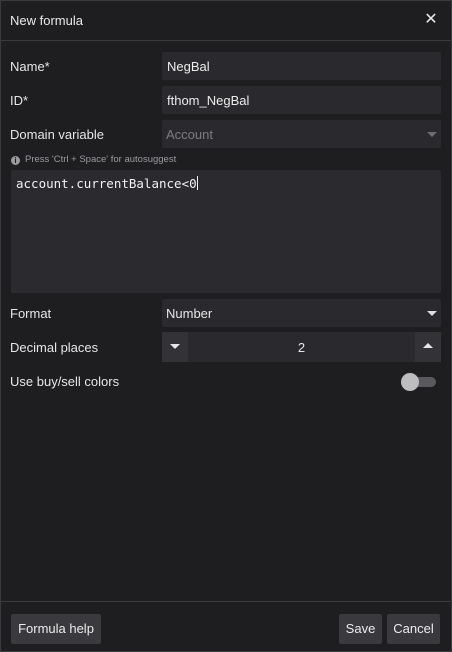  What do you see at coordinates (197, 183) in the screenshot?
I see `text-cursor` at bounding box center [197, 183].